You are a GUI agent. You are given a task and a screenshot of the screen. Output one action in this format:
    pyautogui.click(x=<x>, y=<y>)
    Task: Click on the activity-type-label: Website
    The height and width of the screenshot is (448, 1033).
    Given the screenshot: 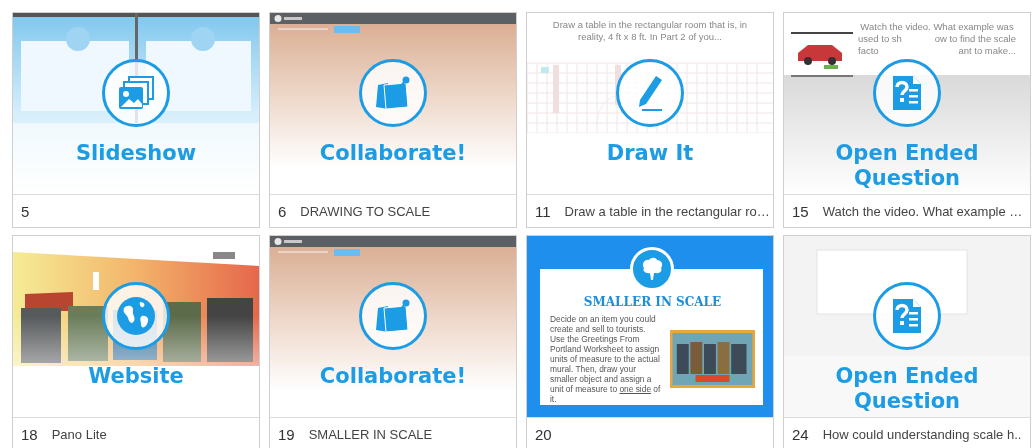 What is the action you would take?
    pyautogui.click(x=136, y=376)
    